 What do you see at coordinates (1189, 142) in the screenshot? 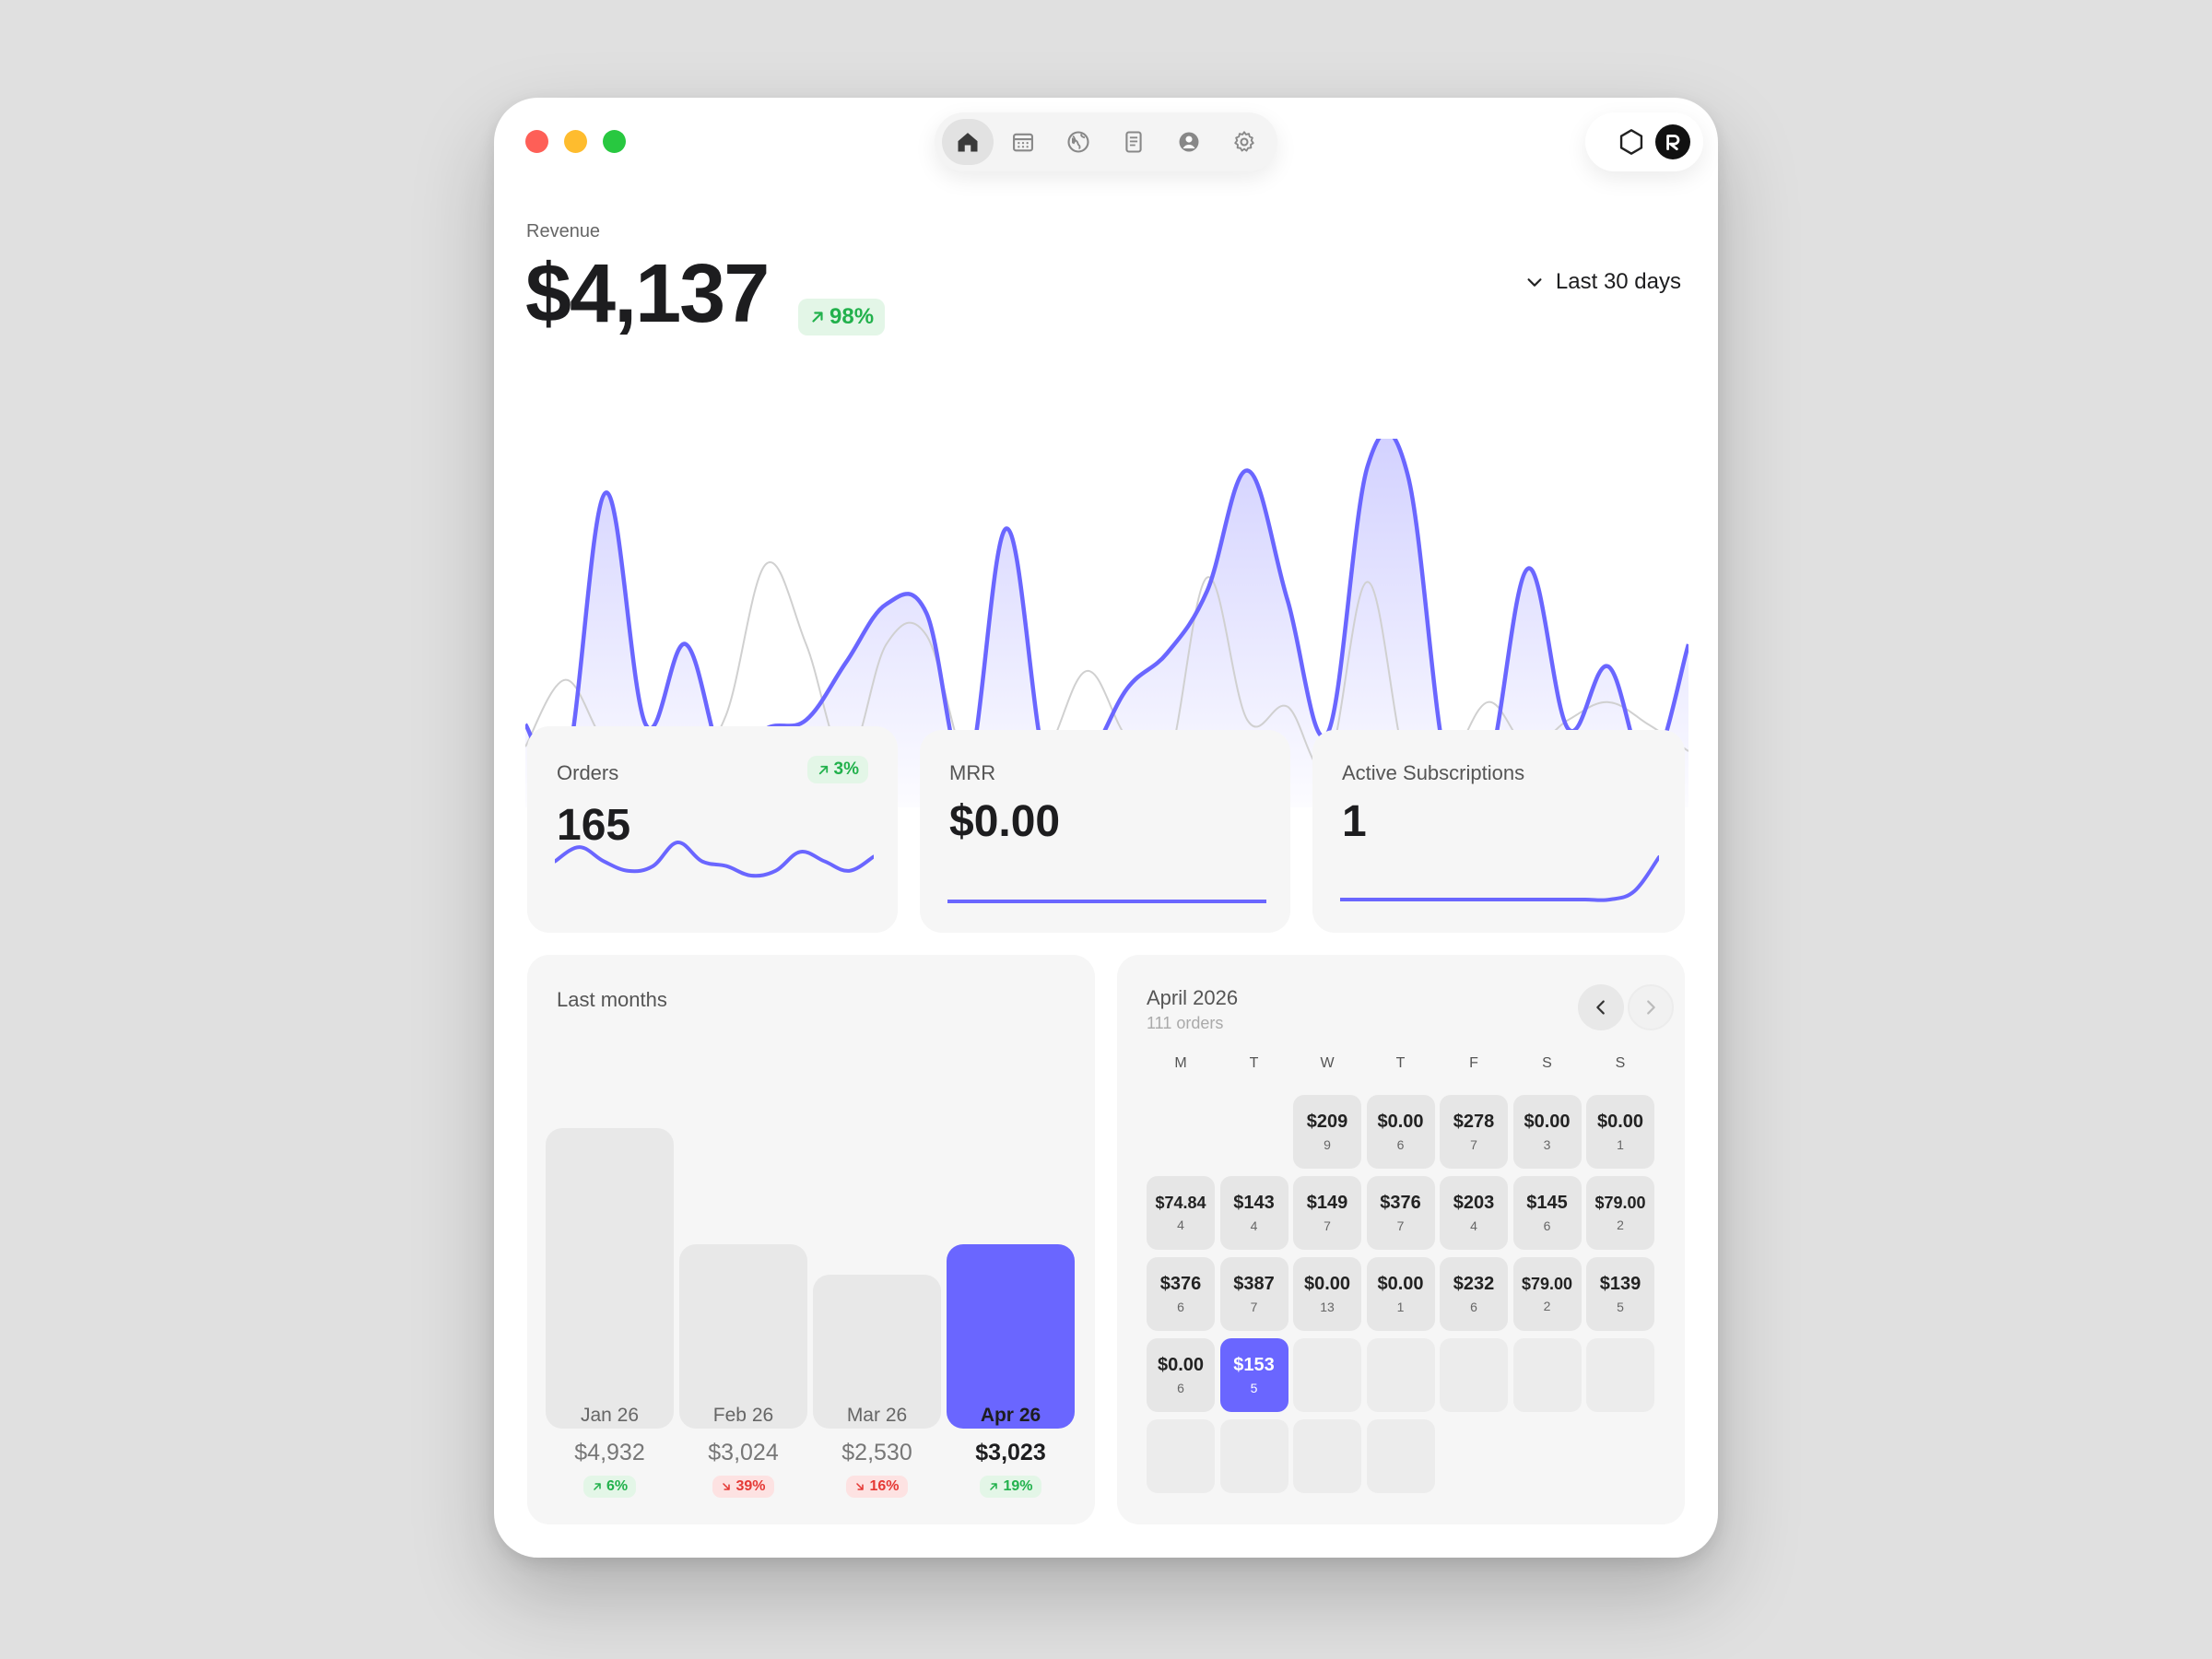
I see `nav-profile` at bounding box center [1189, 142].